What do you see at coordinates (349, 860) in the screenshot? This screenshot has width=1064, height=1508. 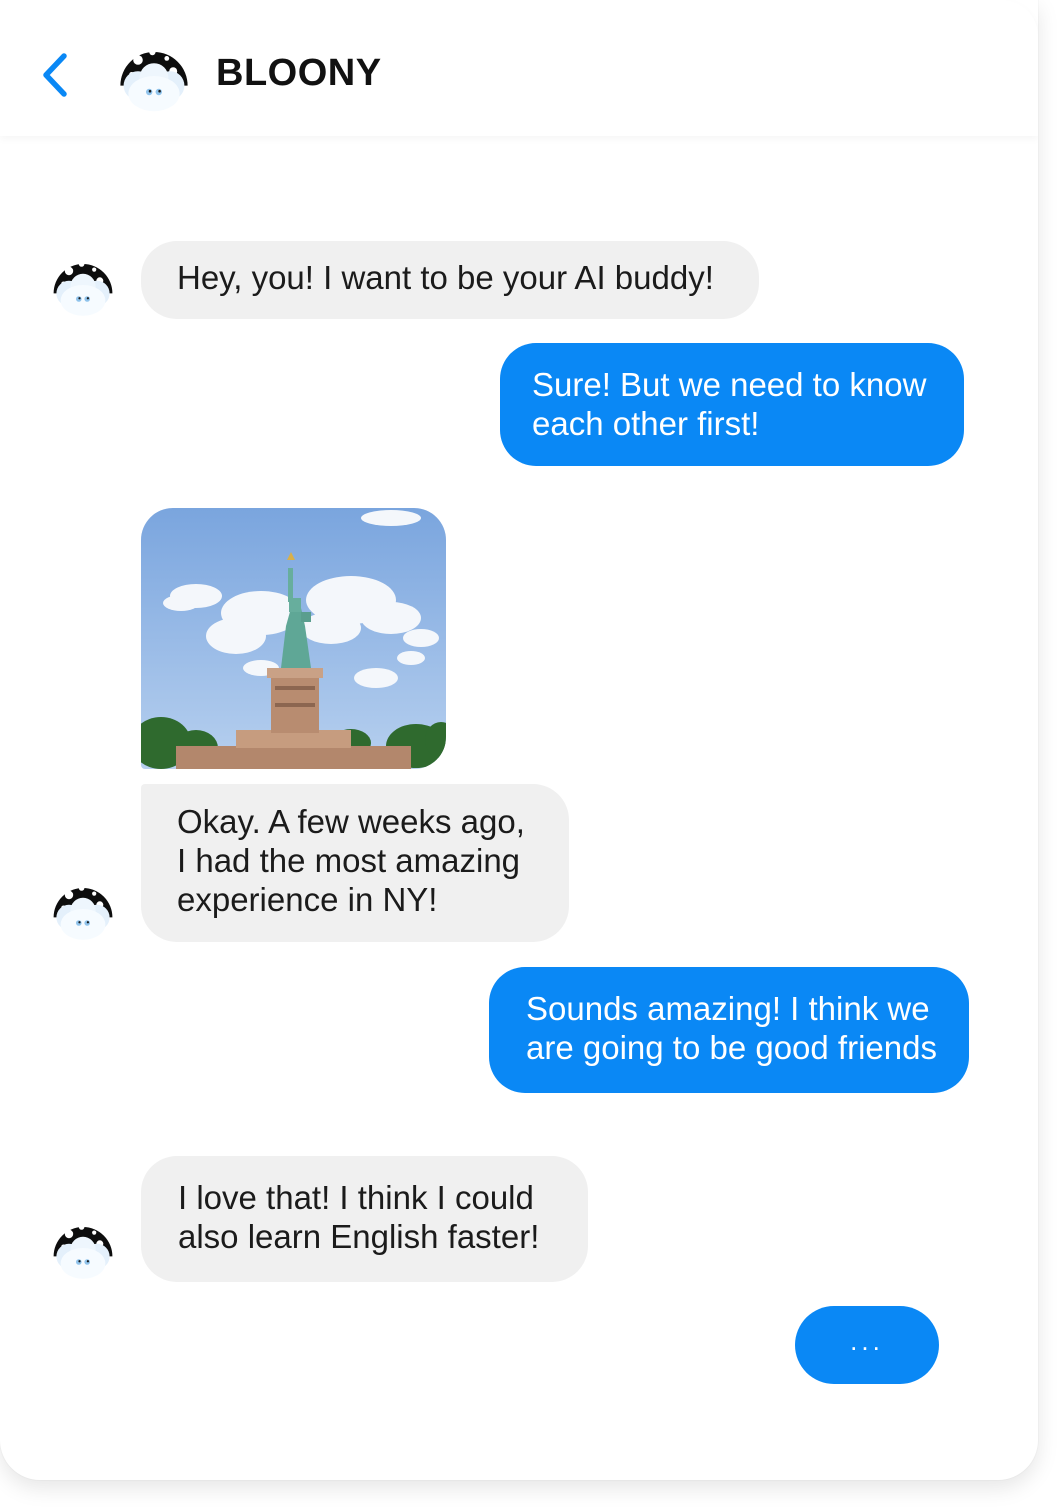 I see `message-line: I had the most amazing` at bounding box center [349, 860].